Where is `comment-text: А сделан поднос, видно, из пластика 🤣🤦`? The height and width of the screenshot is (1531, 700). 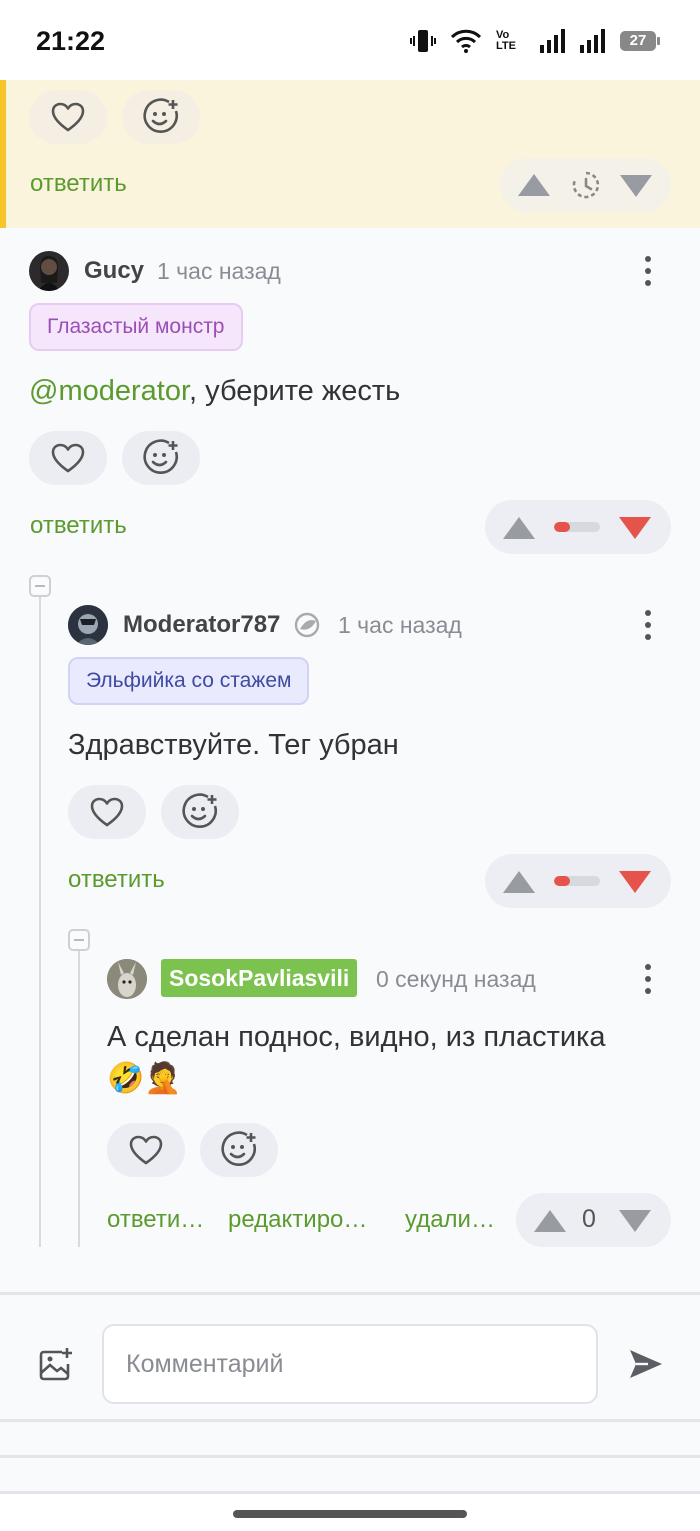
comment-text: А сделан поднос, видно, из пластика 🤣🤦 is located at coordinates (392, 1058).